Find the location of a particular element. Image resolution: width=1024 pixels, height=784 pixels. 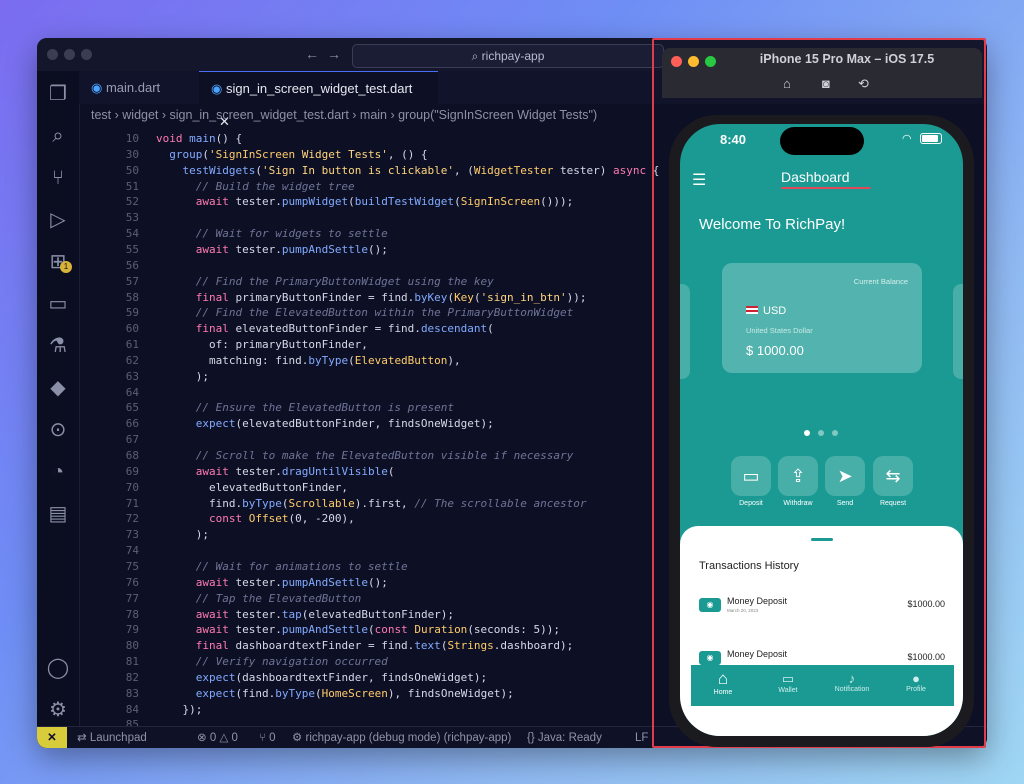

code-line: // Ensure the ElevatedButton is present is located at coordinates (305, 407).